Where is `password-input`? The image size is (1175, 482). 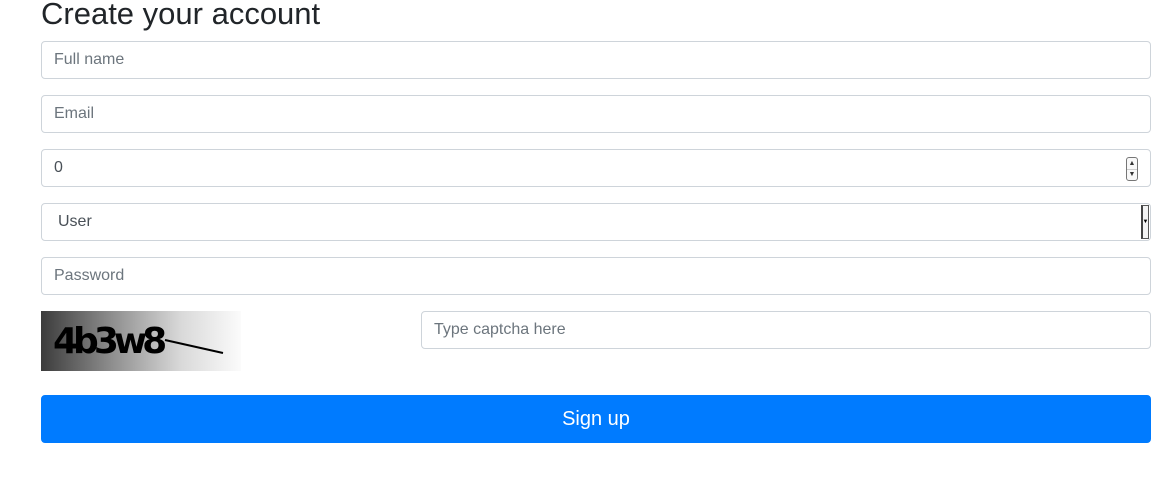
password-input is located at coordinates (596, 276).